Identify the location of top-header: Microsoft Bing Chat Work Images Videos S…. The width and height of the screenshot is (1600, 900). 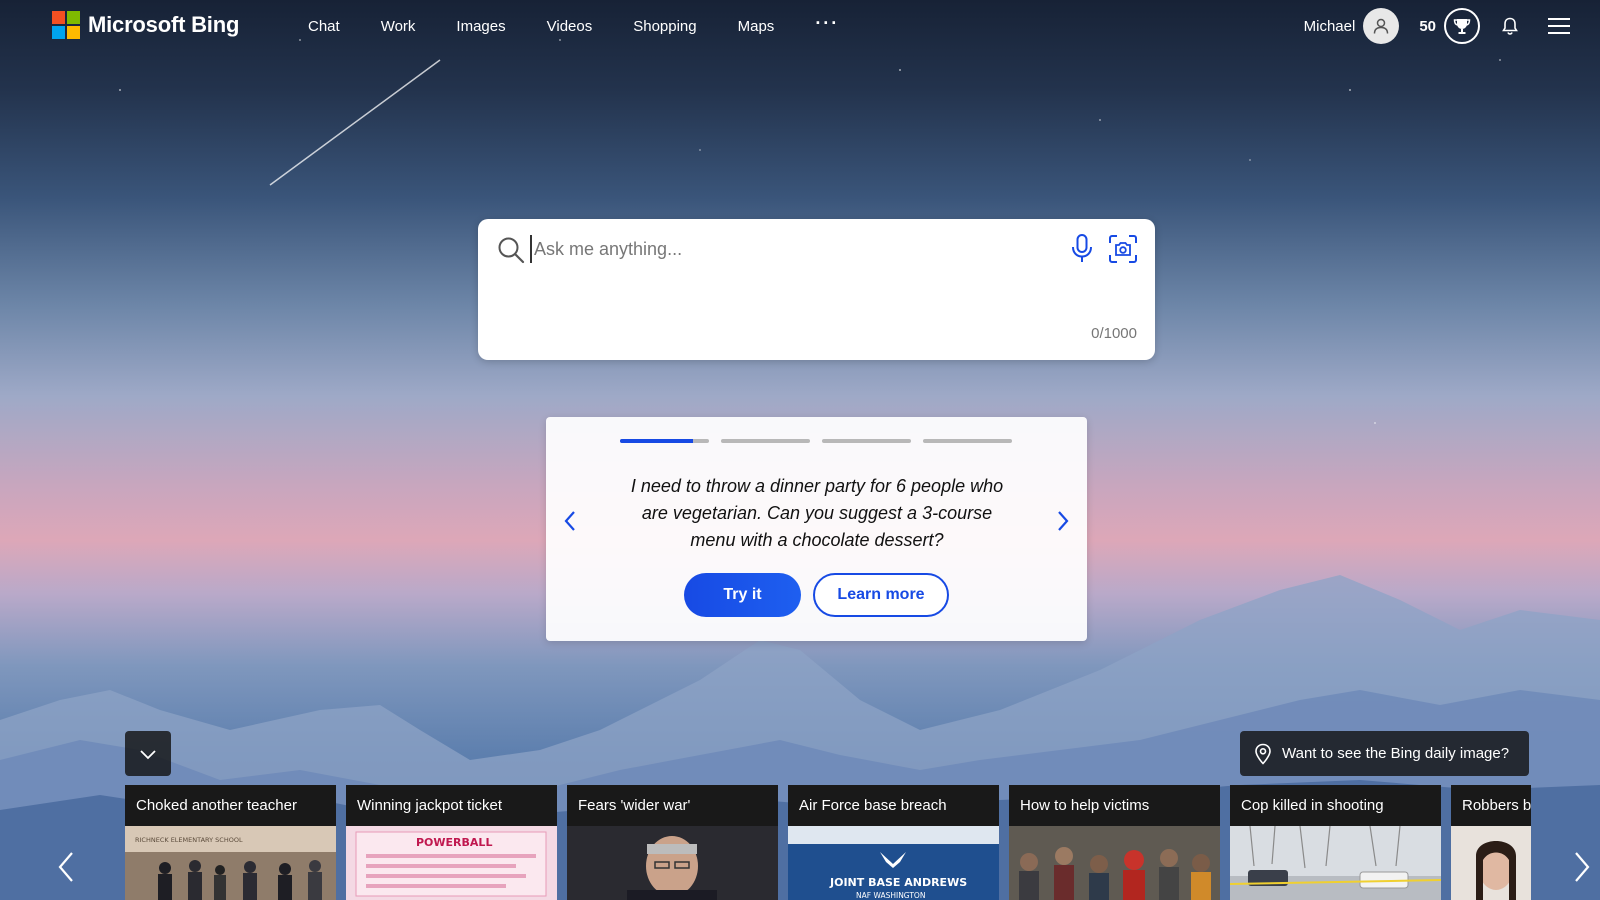
(800, 26).